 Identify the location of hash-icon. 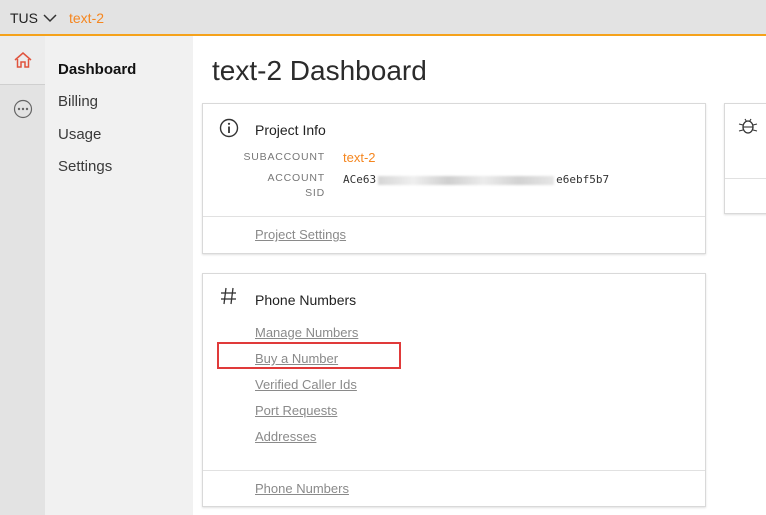
(229, 298).